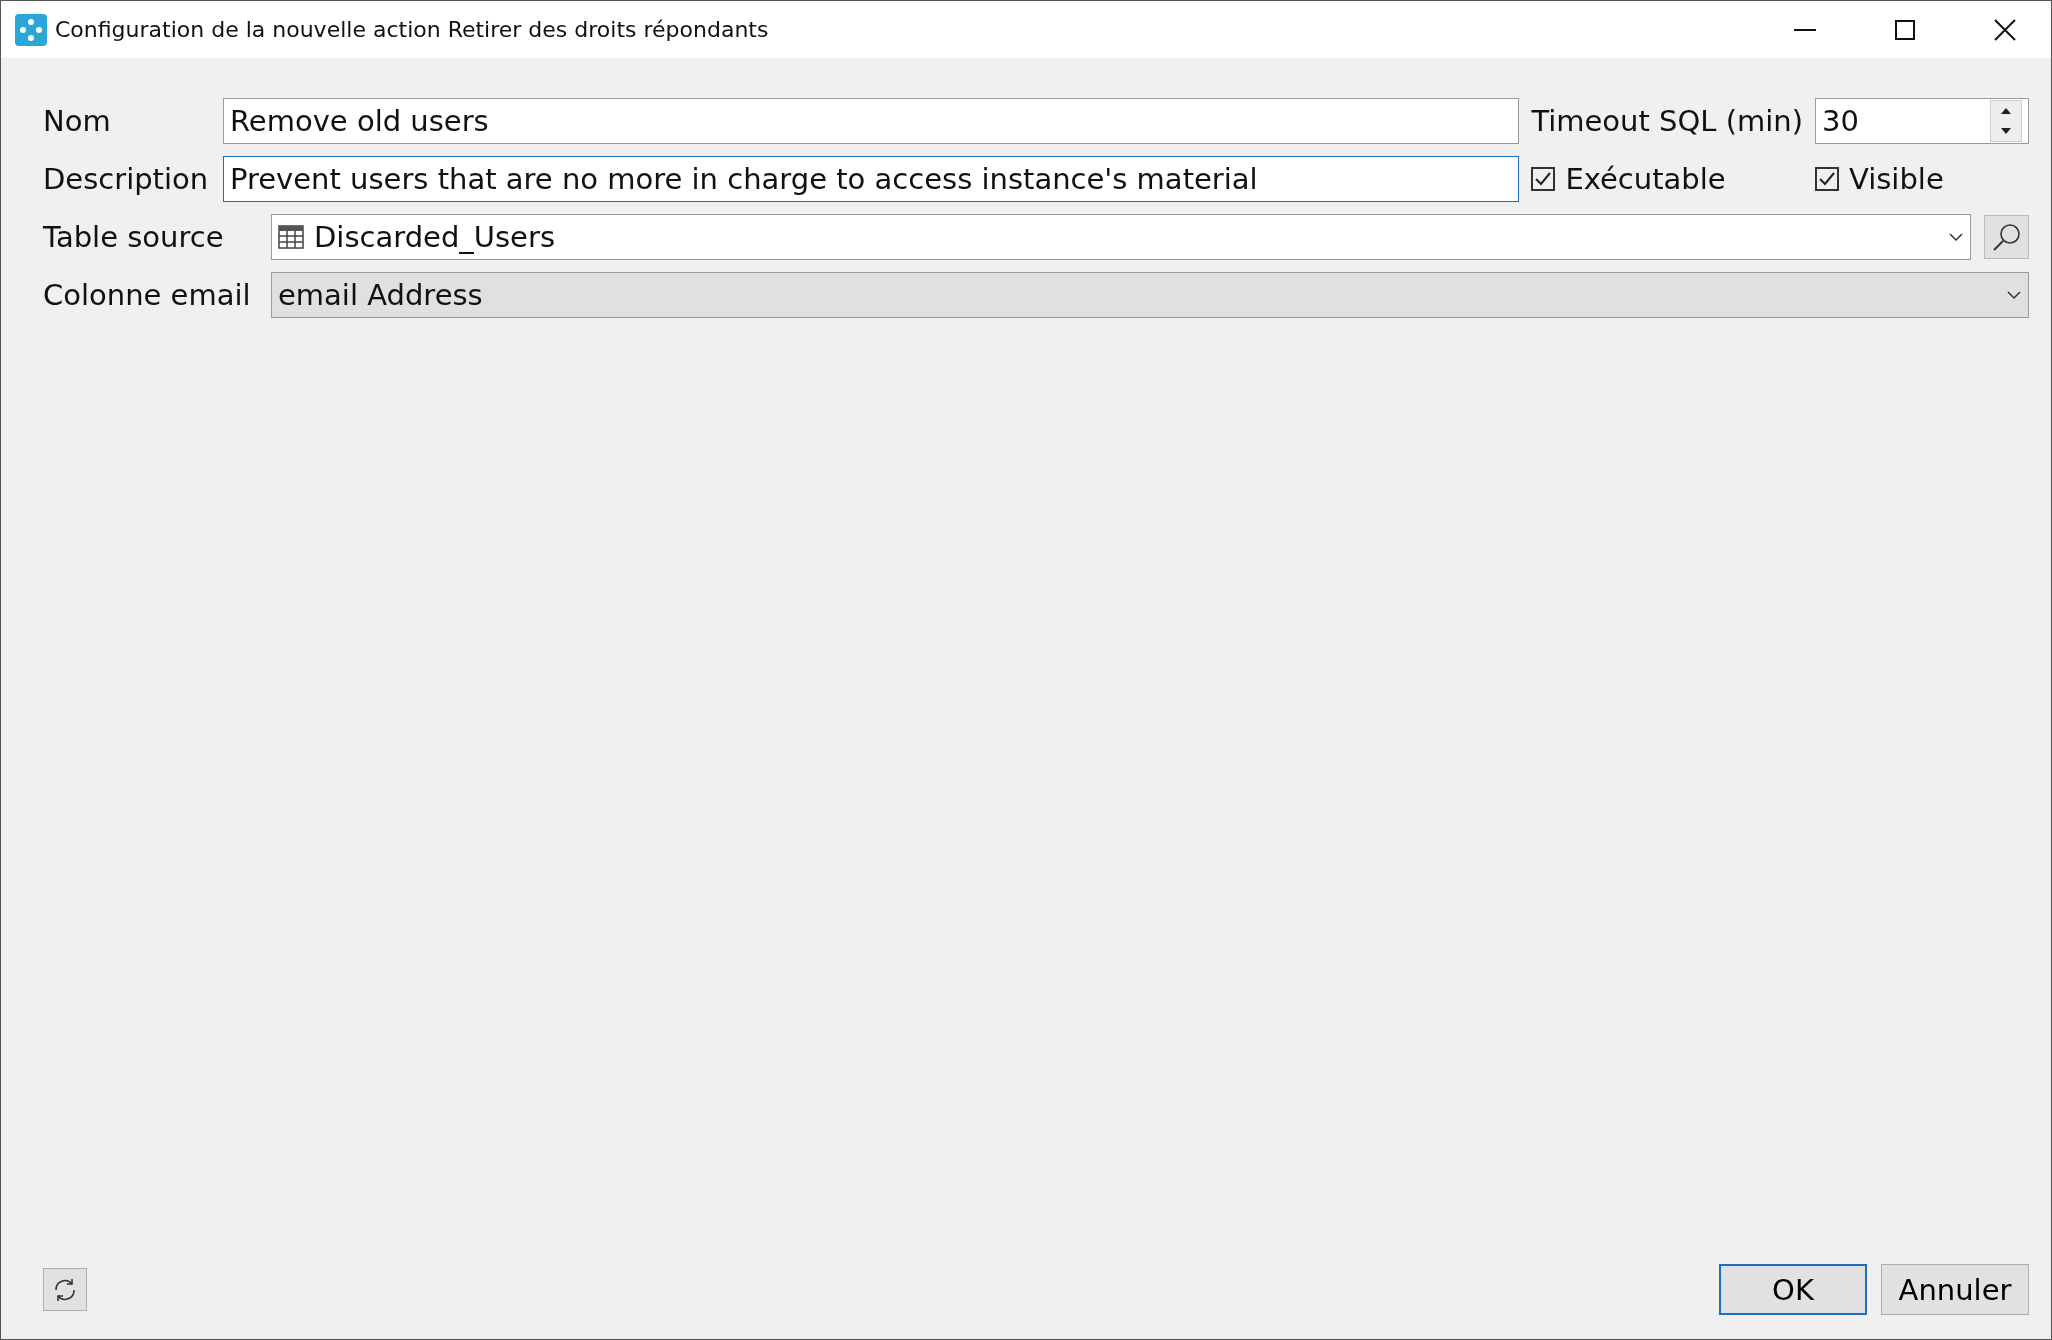 The image size is (2052, 1340). What do you see at coordinates (1922, 179) in the screenshot?
I see `checkbox: Visible` at bounding box center [1922, 179].